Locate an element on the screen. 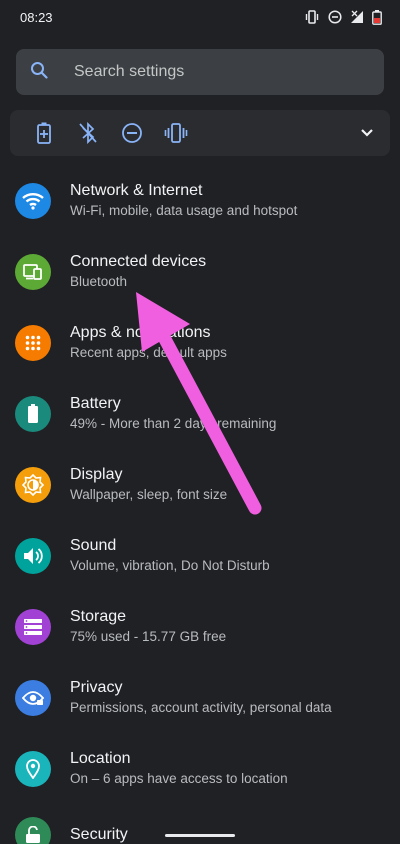  setting-title: Connected devices is located at coordinates (138, 261).